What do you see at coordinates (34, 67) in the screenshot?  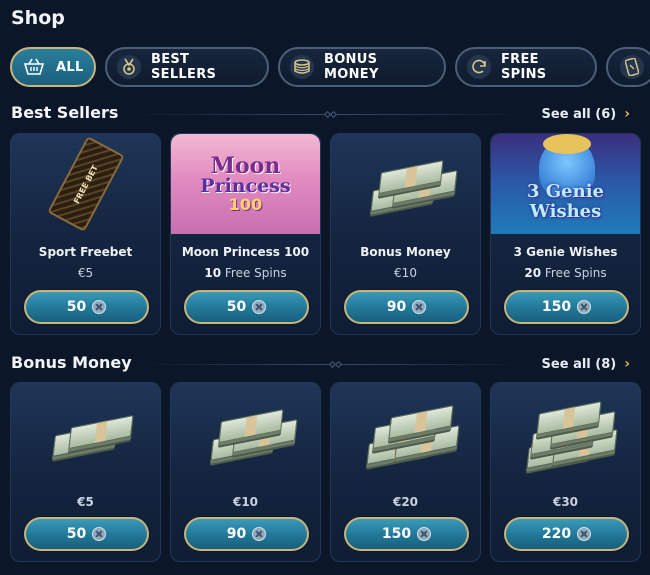 I see `basket-icon` at bounding box center [34, 67].